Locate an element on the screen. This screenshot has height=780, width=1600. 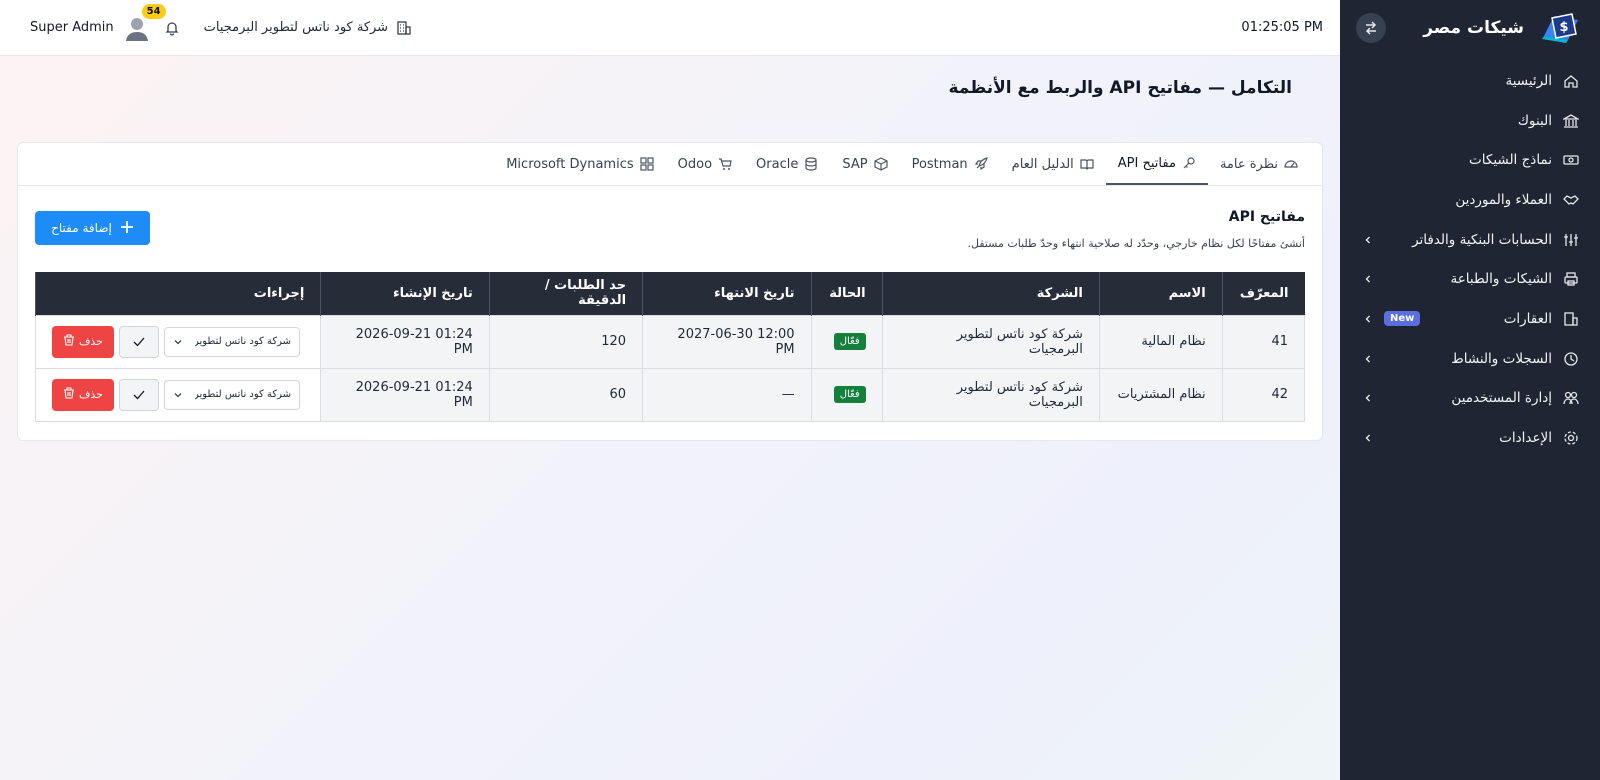
cell-expiry: — is located at coordinates (727, 394).